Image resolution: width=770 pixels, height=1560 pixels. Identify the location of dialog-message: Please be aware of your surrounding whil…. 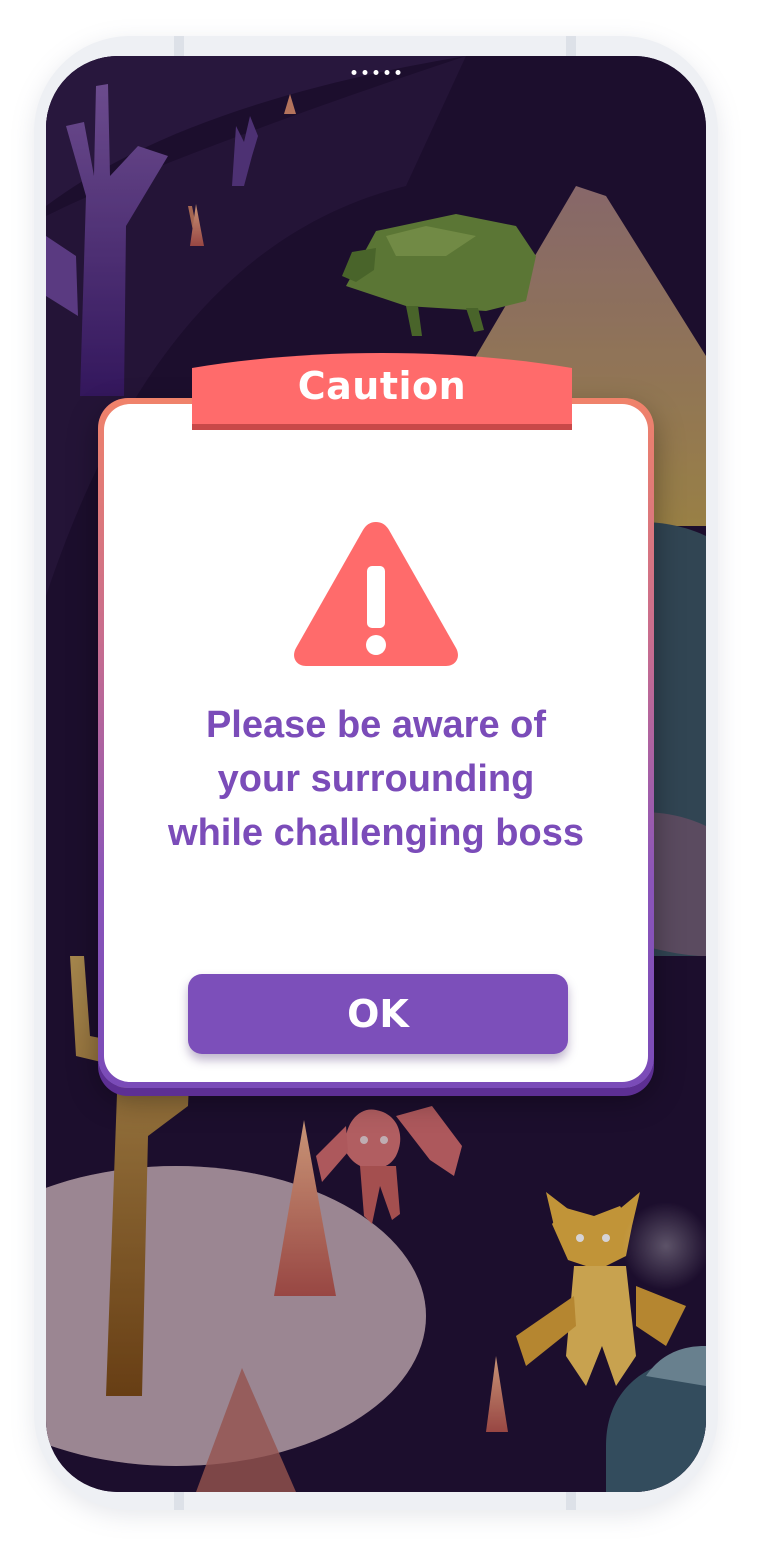
(376, 779).